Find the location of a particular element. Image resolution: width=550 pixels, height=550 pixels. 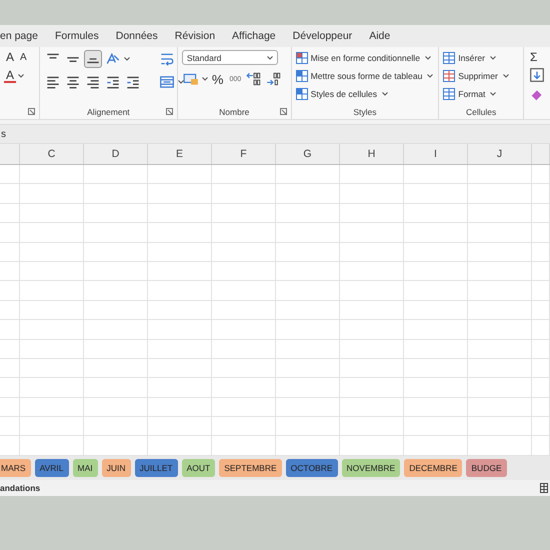

cells-menu-button: Format is located at coordinates (481, 94).